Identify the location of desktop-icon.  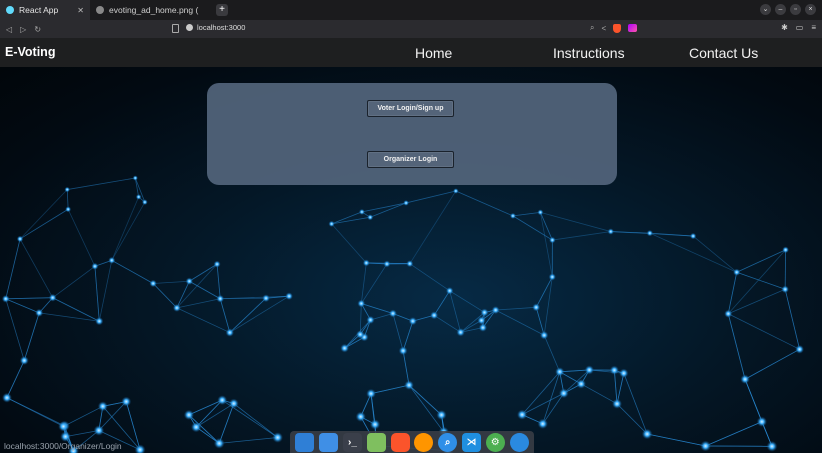
(305, 442).